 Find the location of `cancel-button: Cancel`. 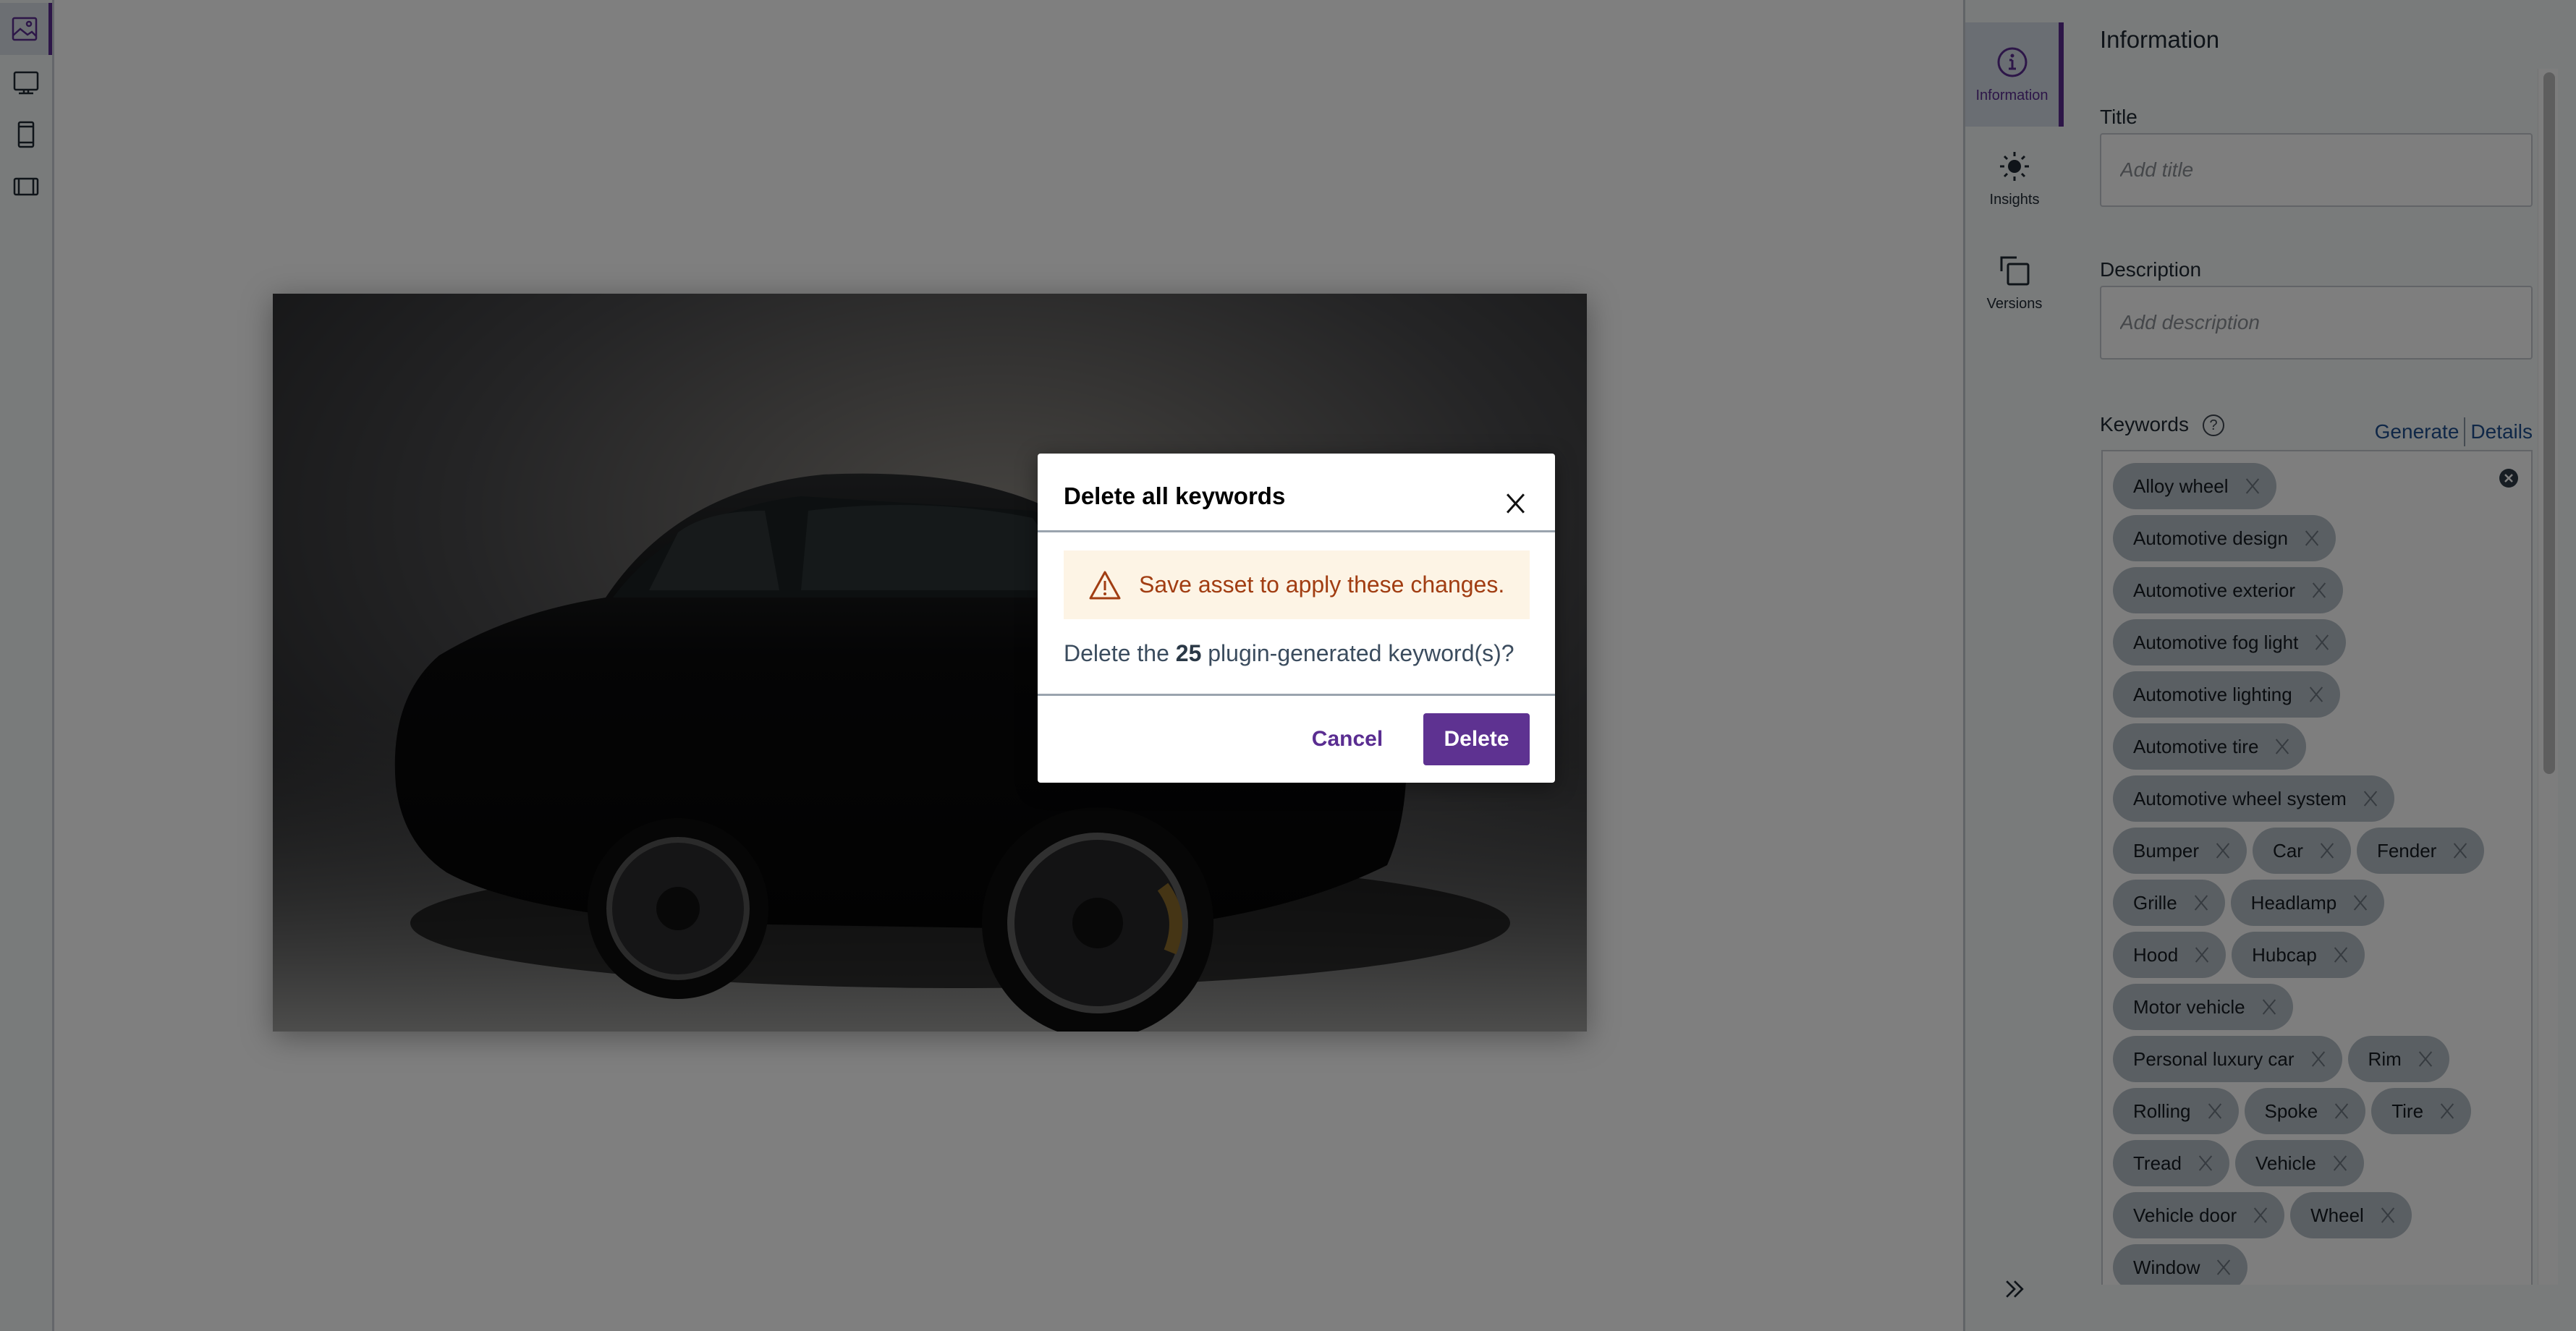

cancel-button: Cancel is located at coordinates (1347, 739).